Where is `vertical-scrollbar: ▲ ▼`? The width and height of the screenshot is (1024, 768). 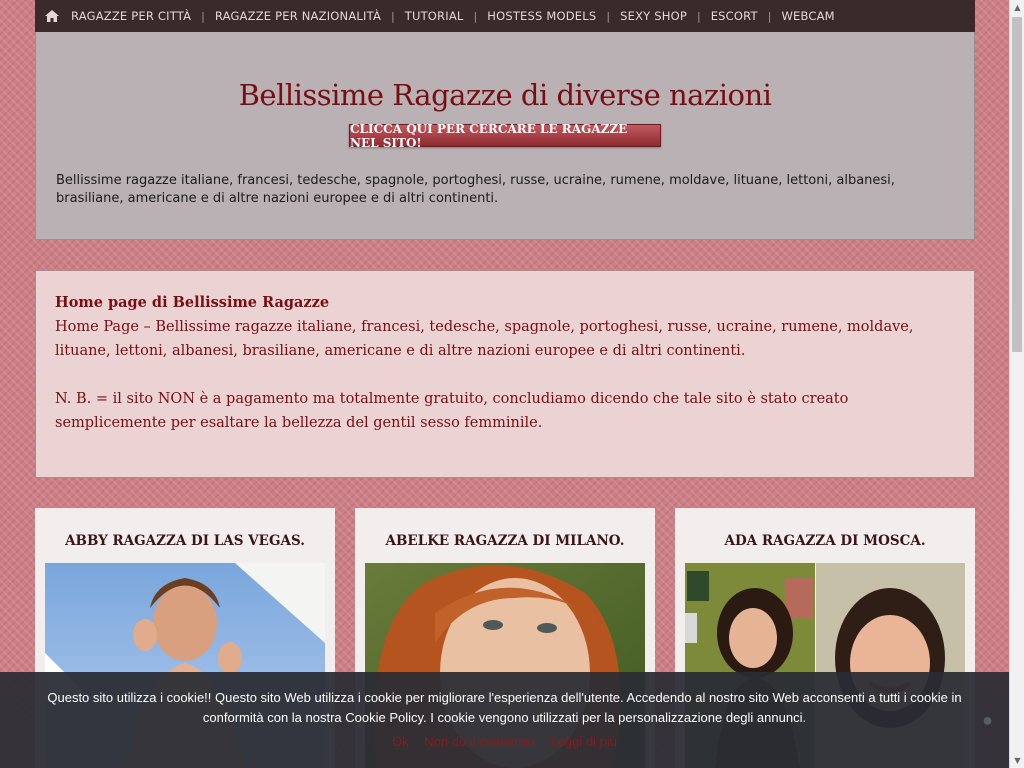 vertical-scrollbar: ▲ ▼ is located at coordinates (1016, 384).